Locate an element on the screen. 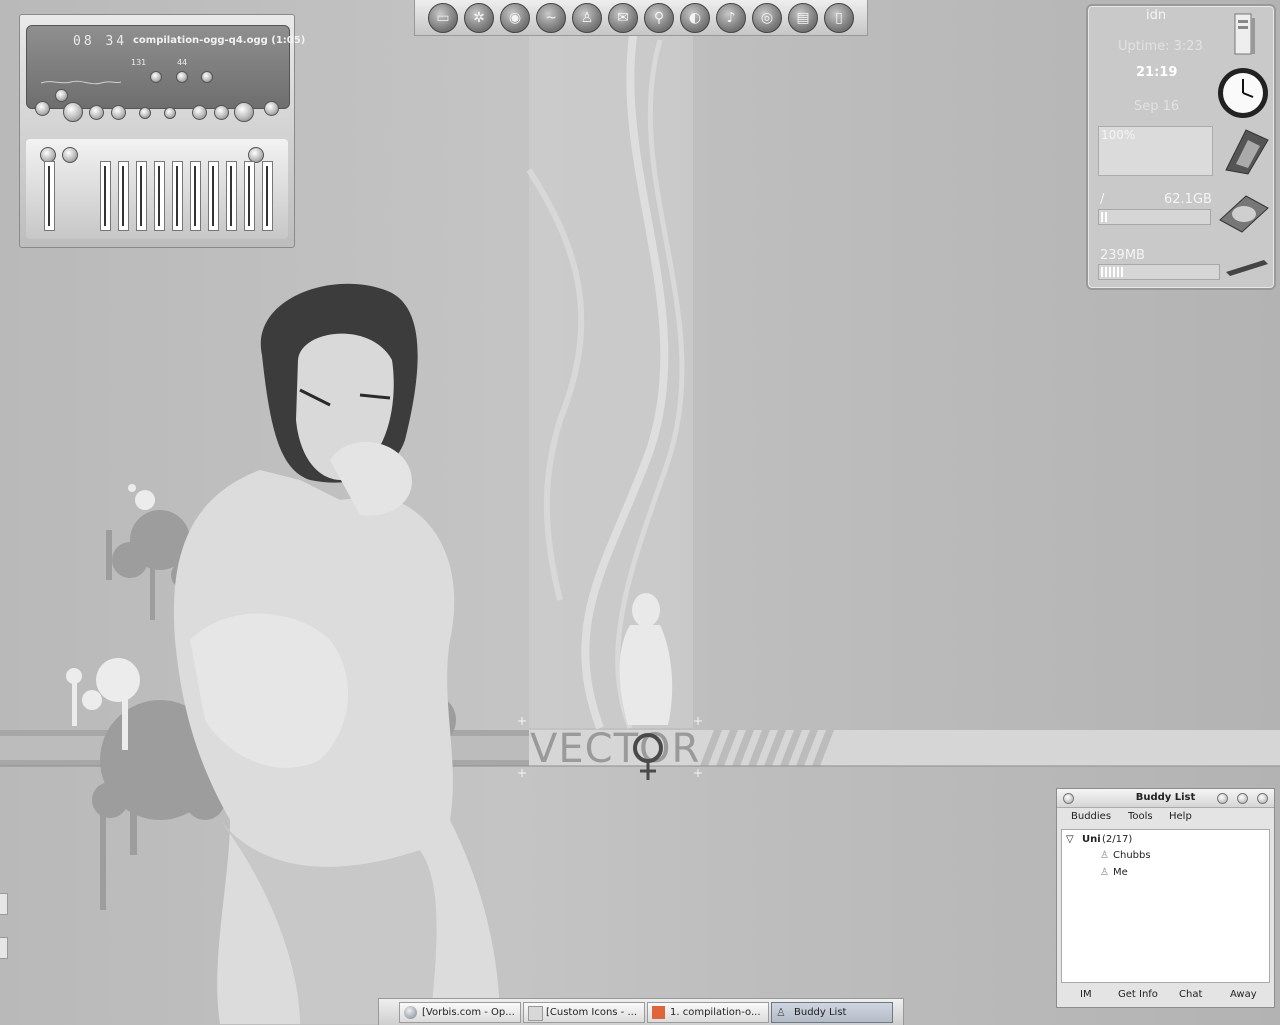 This screenshot has height=1025, width=1280. terminal-icon: ~ is located at coordinates (551, 18).